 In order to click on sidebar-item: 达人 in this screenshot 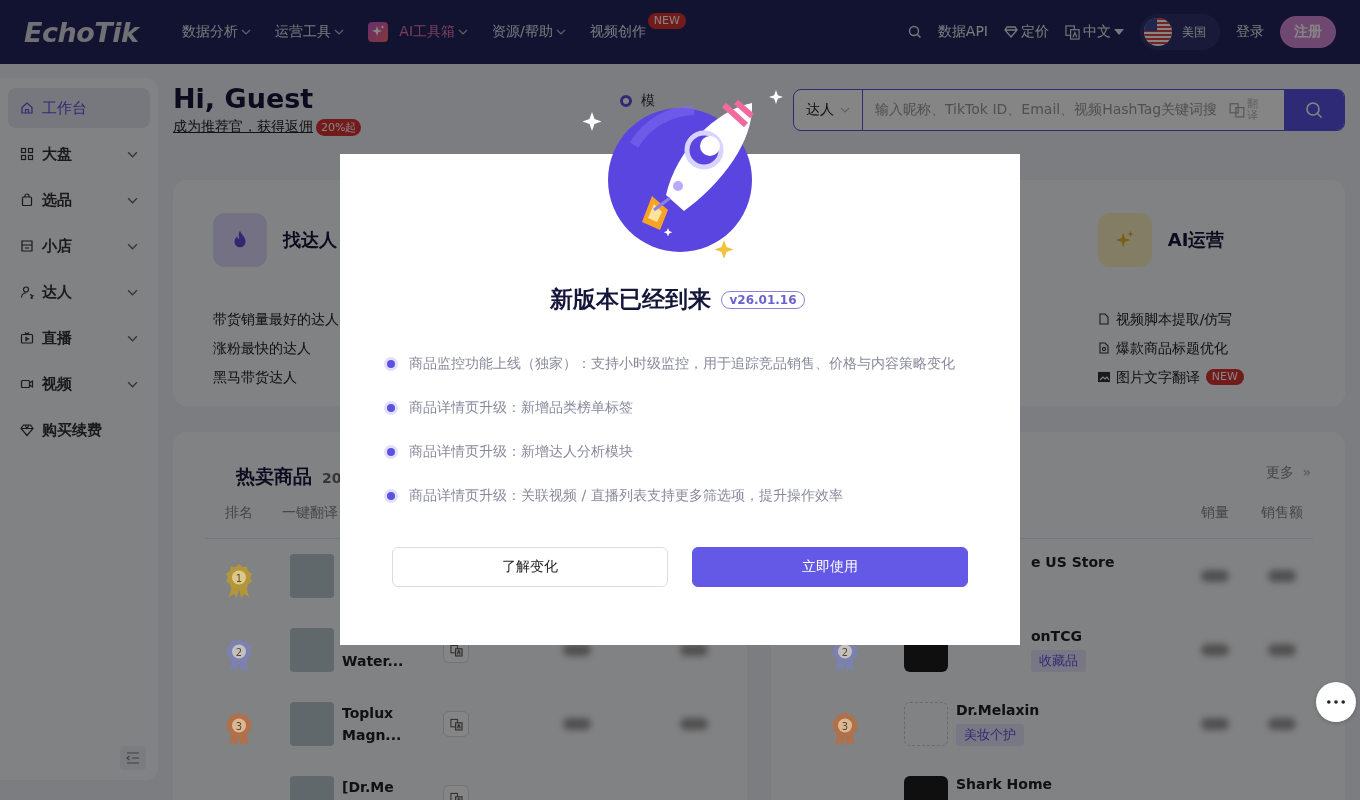, I will do `click(79, 292)`.